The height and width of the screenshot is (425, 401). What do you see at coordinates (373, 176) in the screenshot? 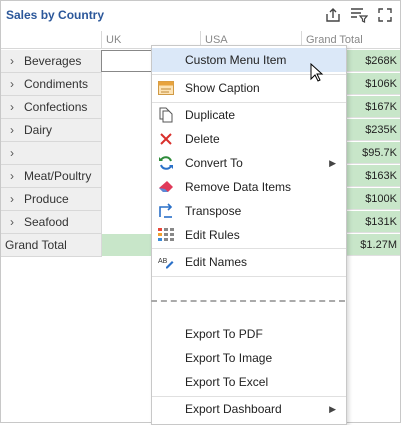
I see `grand-total-cell: $163K` at bounding box center [373, 176].